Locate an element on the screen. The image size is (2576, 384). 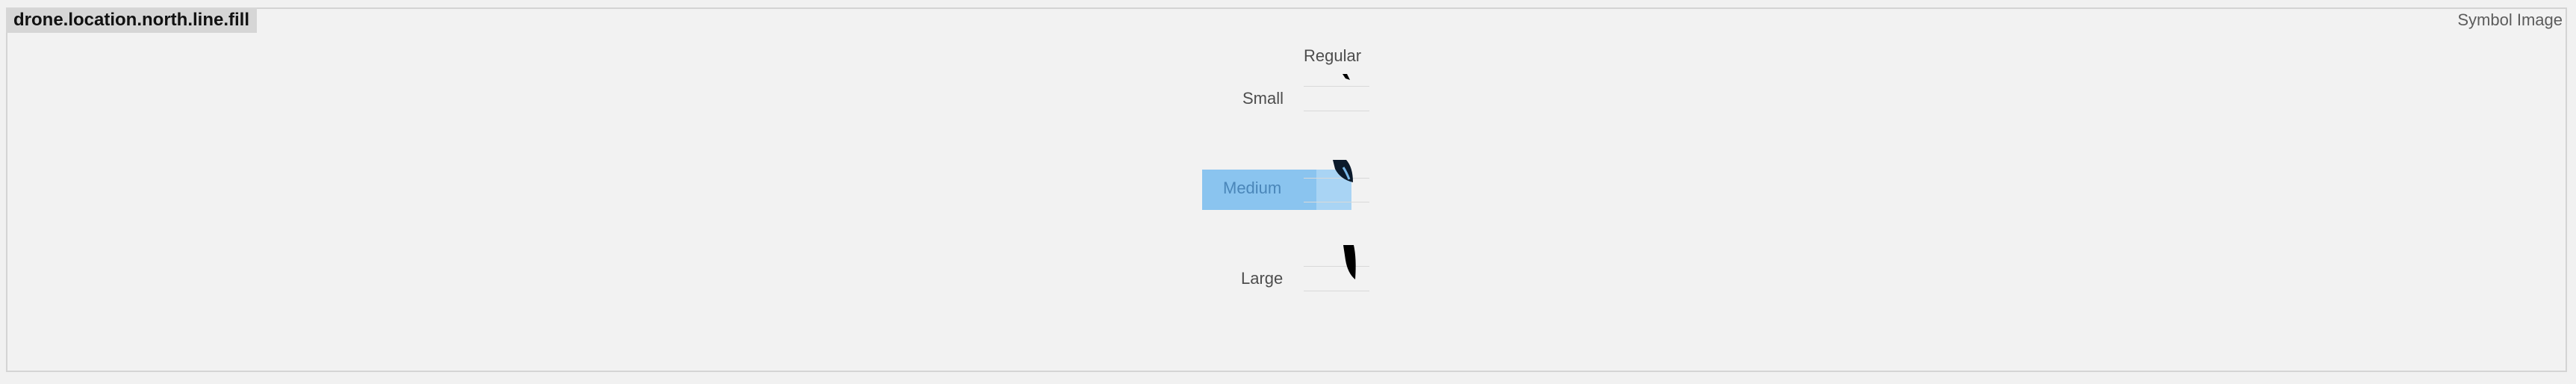
small-baseline is located at coordinates (1336, 86).